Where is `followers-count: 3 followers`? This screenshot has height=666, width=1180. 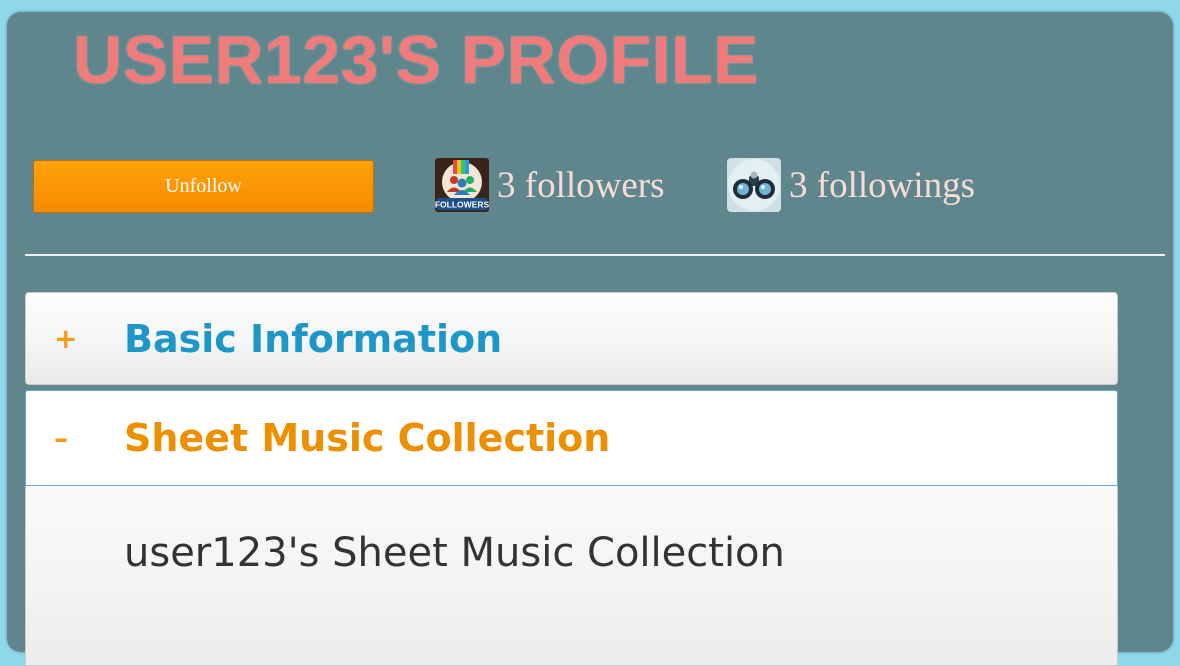 followers-count: 3 followers is located at coordinates (581, 185).